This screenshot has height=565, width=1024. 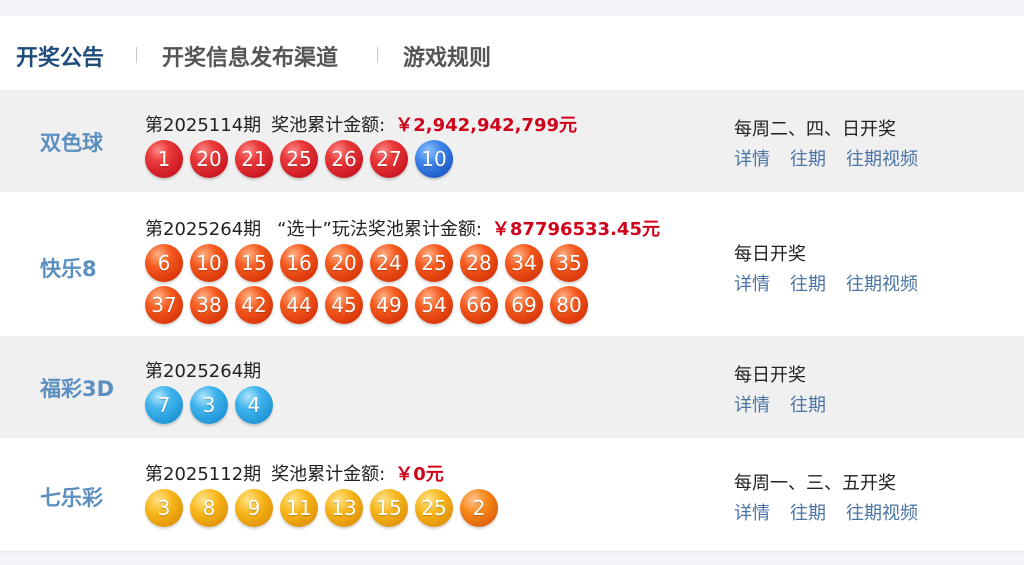 I want to click on issue-pool-line: 第2025264期 “选十”玩法奖池累计金额: ￥87796533.45元, so click(x=402, y=228).